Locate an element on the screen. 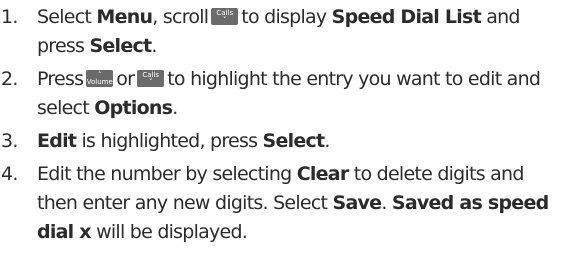 This screenshot has width=568, height=280. step-number: 4. is located at coordinates (9, 174).